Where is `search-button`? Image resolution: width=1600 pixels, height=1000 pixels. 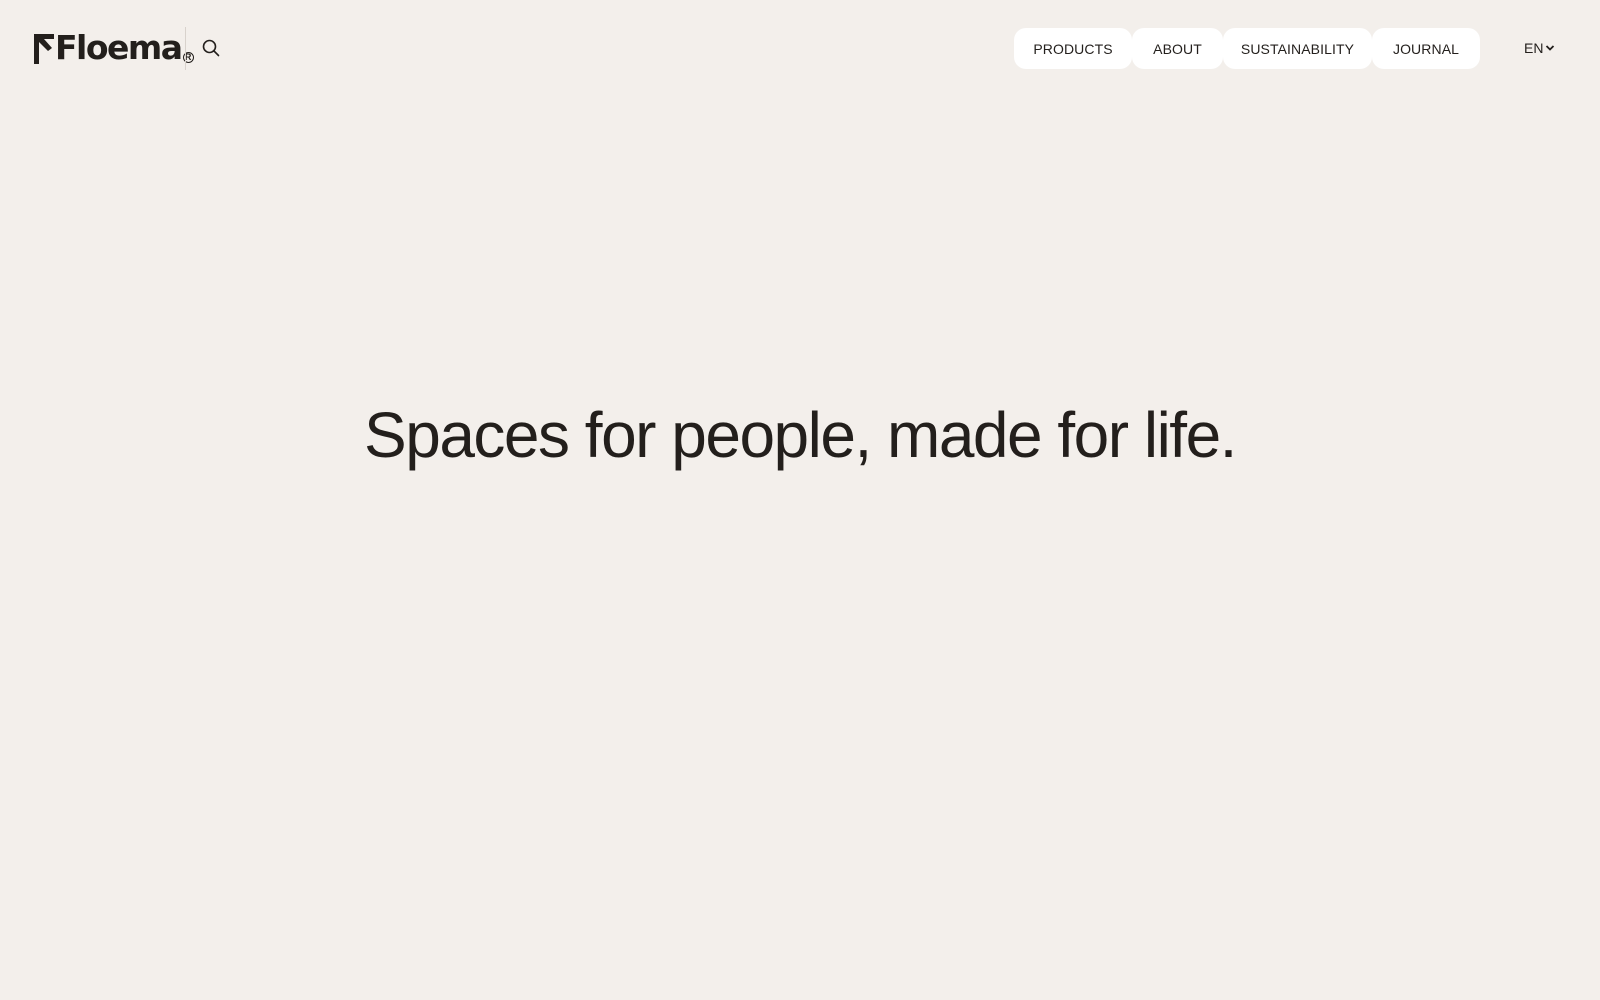 search-button is located at coordinates (211, 48).